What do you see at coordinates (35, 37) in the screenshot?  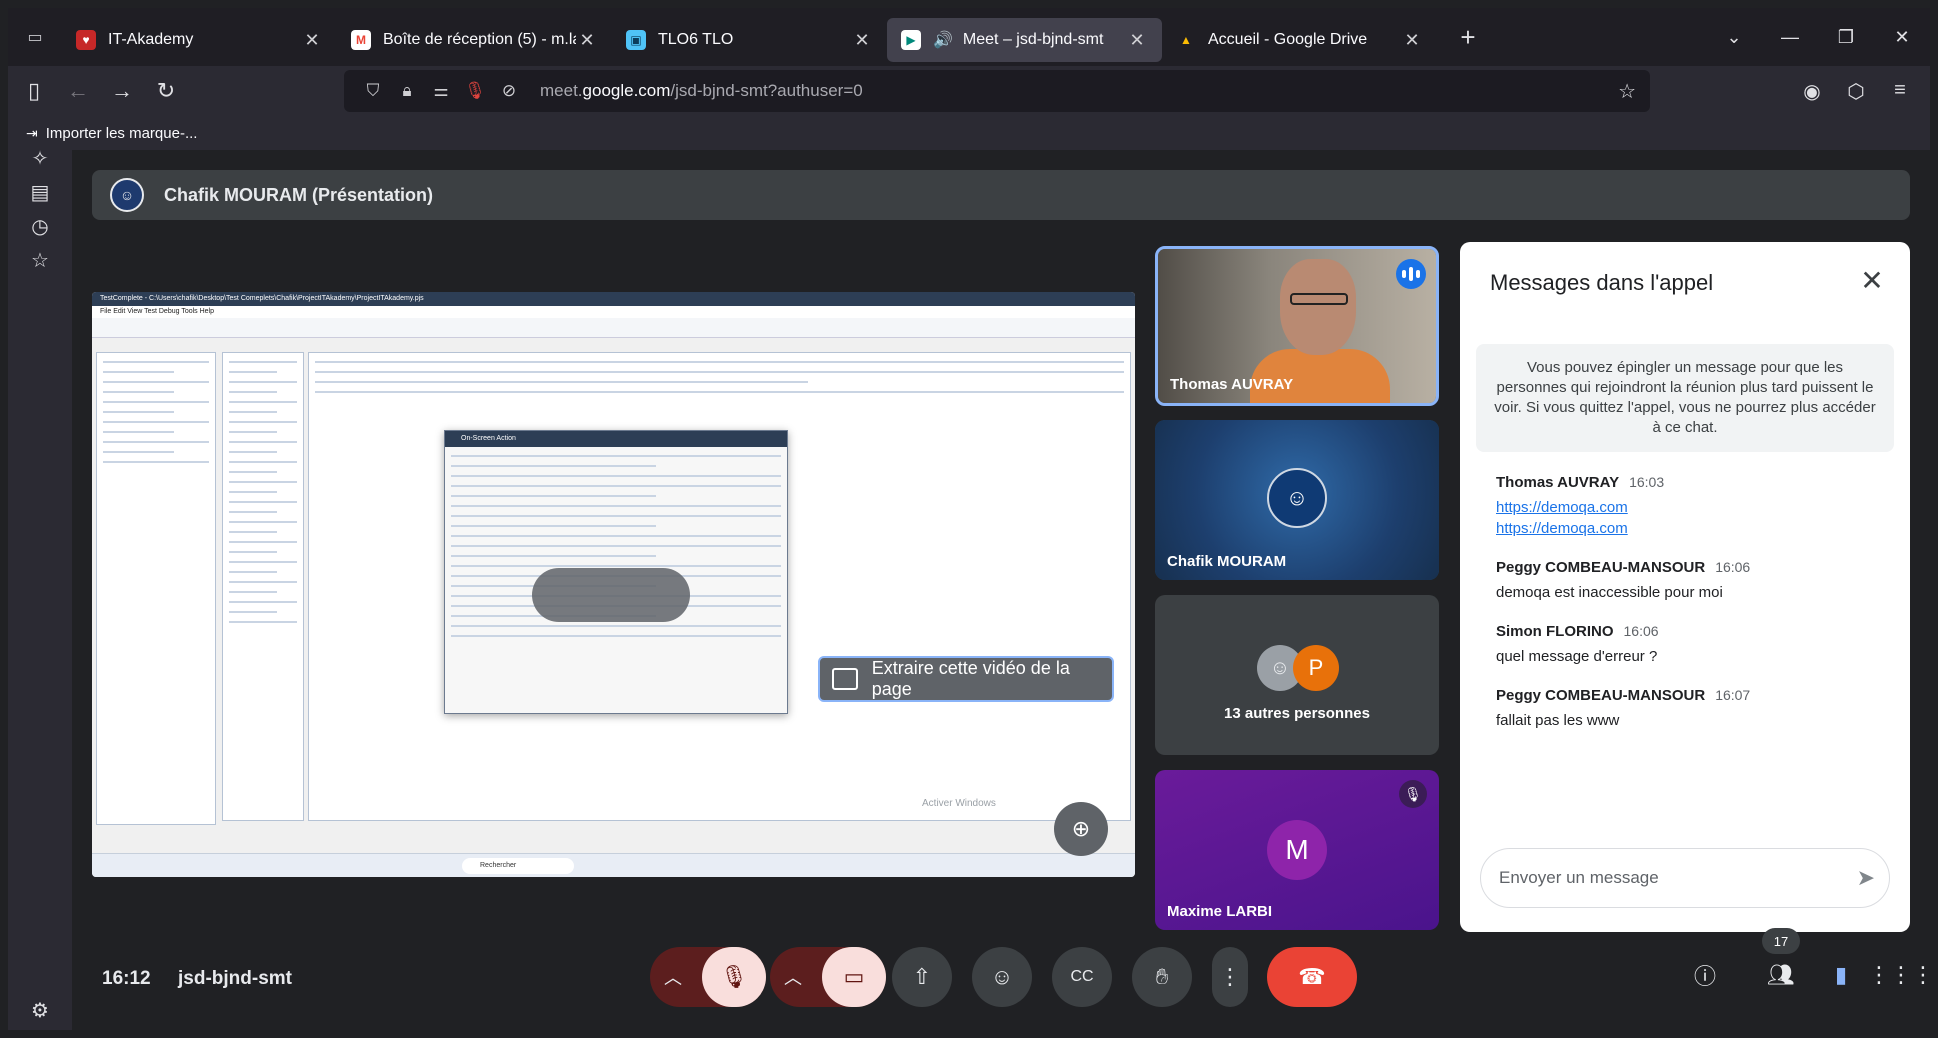 I see `tab-list-icon: ▭` at bounding box center [35, 37].